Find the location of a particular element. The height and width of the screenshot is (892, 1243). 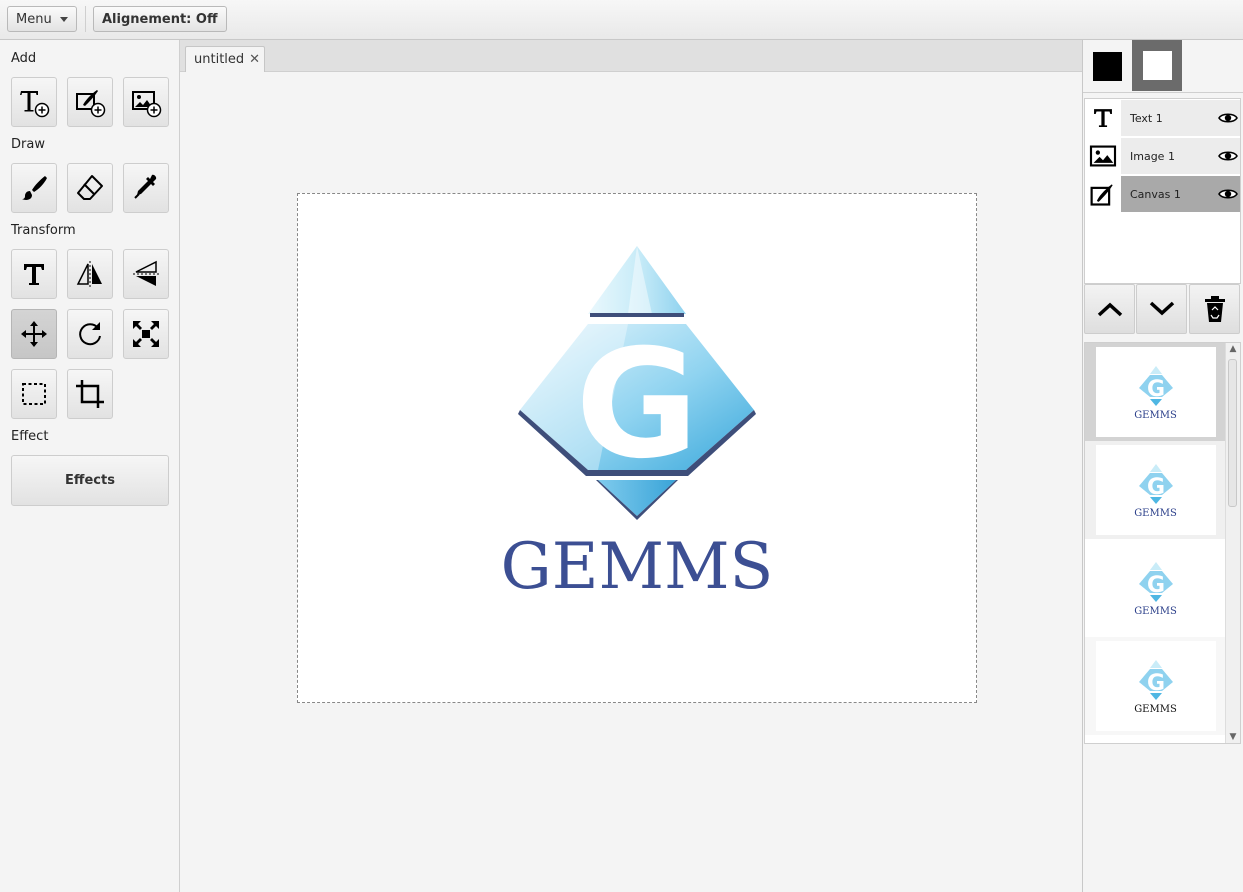

eyedropper-icon is located at coordinates (145, 186).